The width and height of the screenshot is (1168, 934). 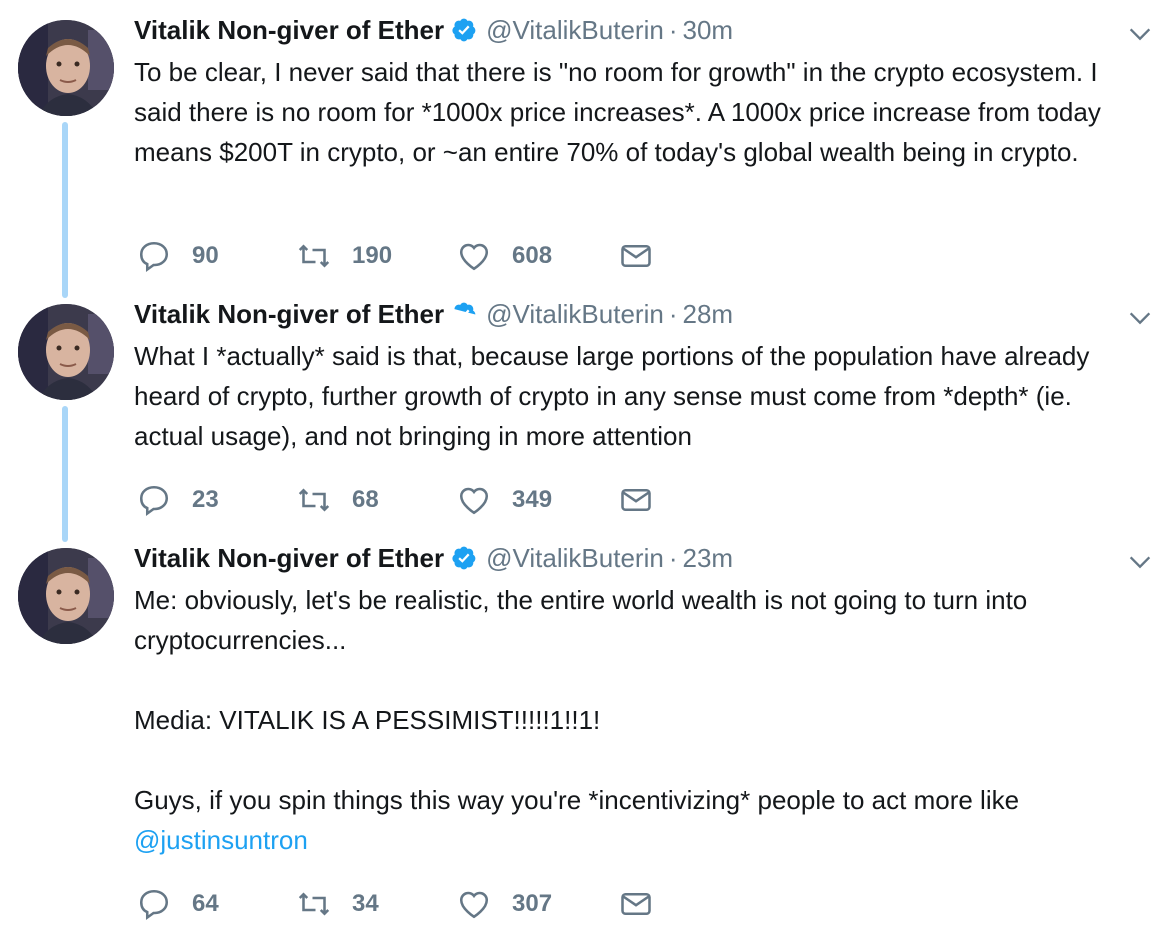 What do you see at coordinates (504, 256) in the screenshot?
I see `like-button: 608` at bounding box center [504, 256].